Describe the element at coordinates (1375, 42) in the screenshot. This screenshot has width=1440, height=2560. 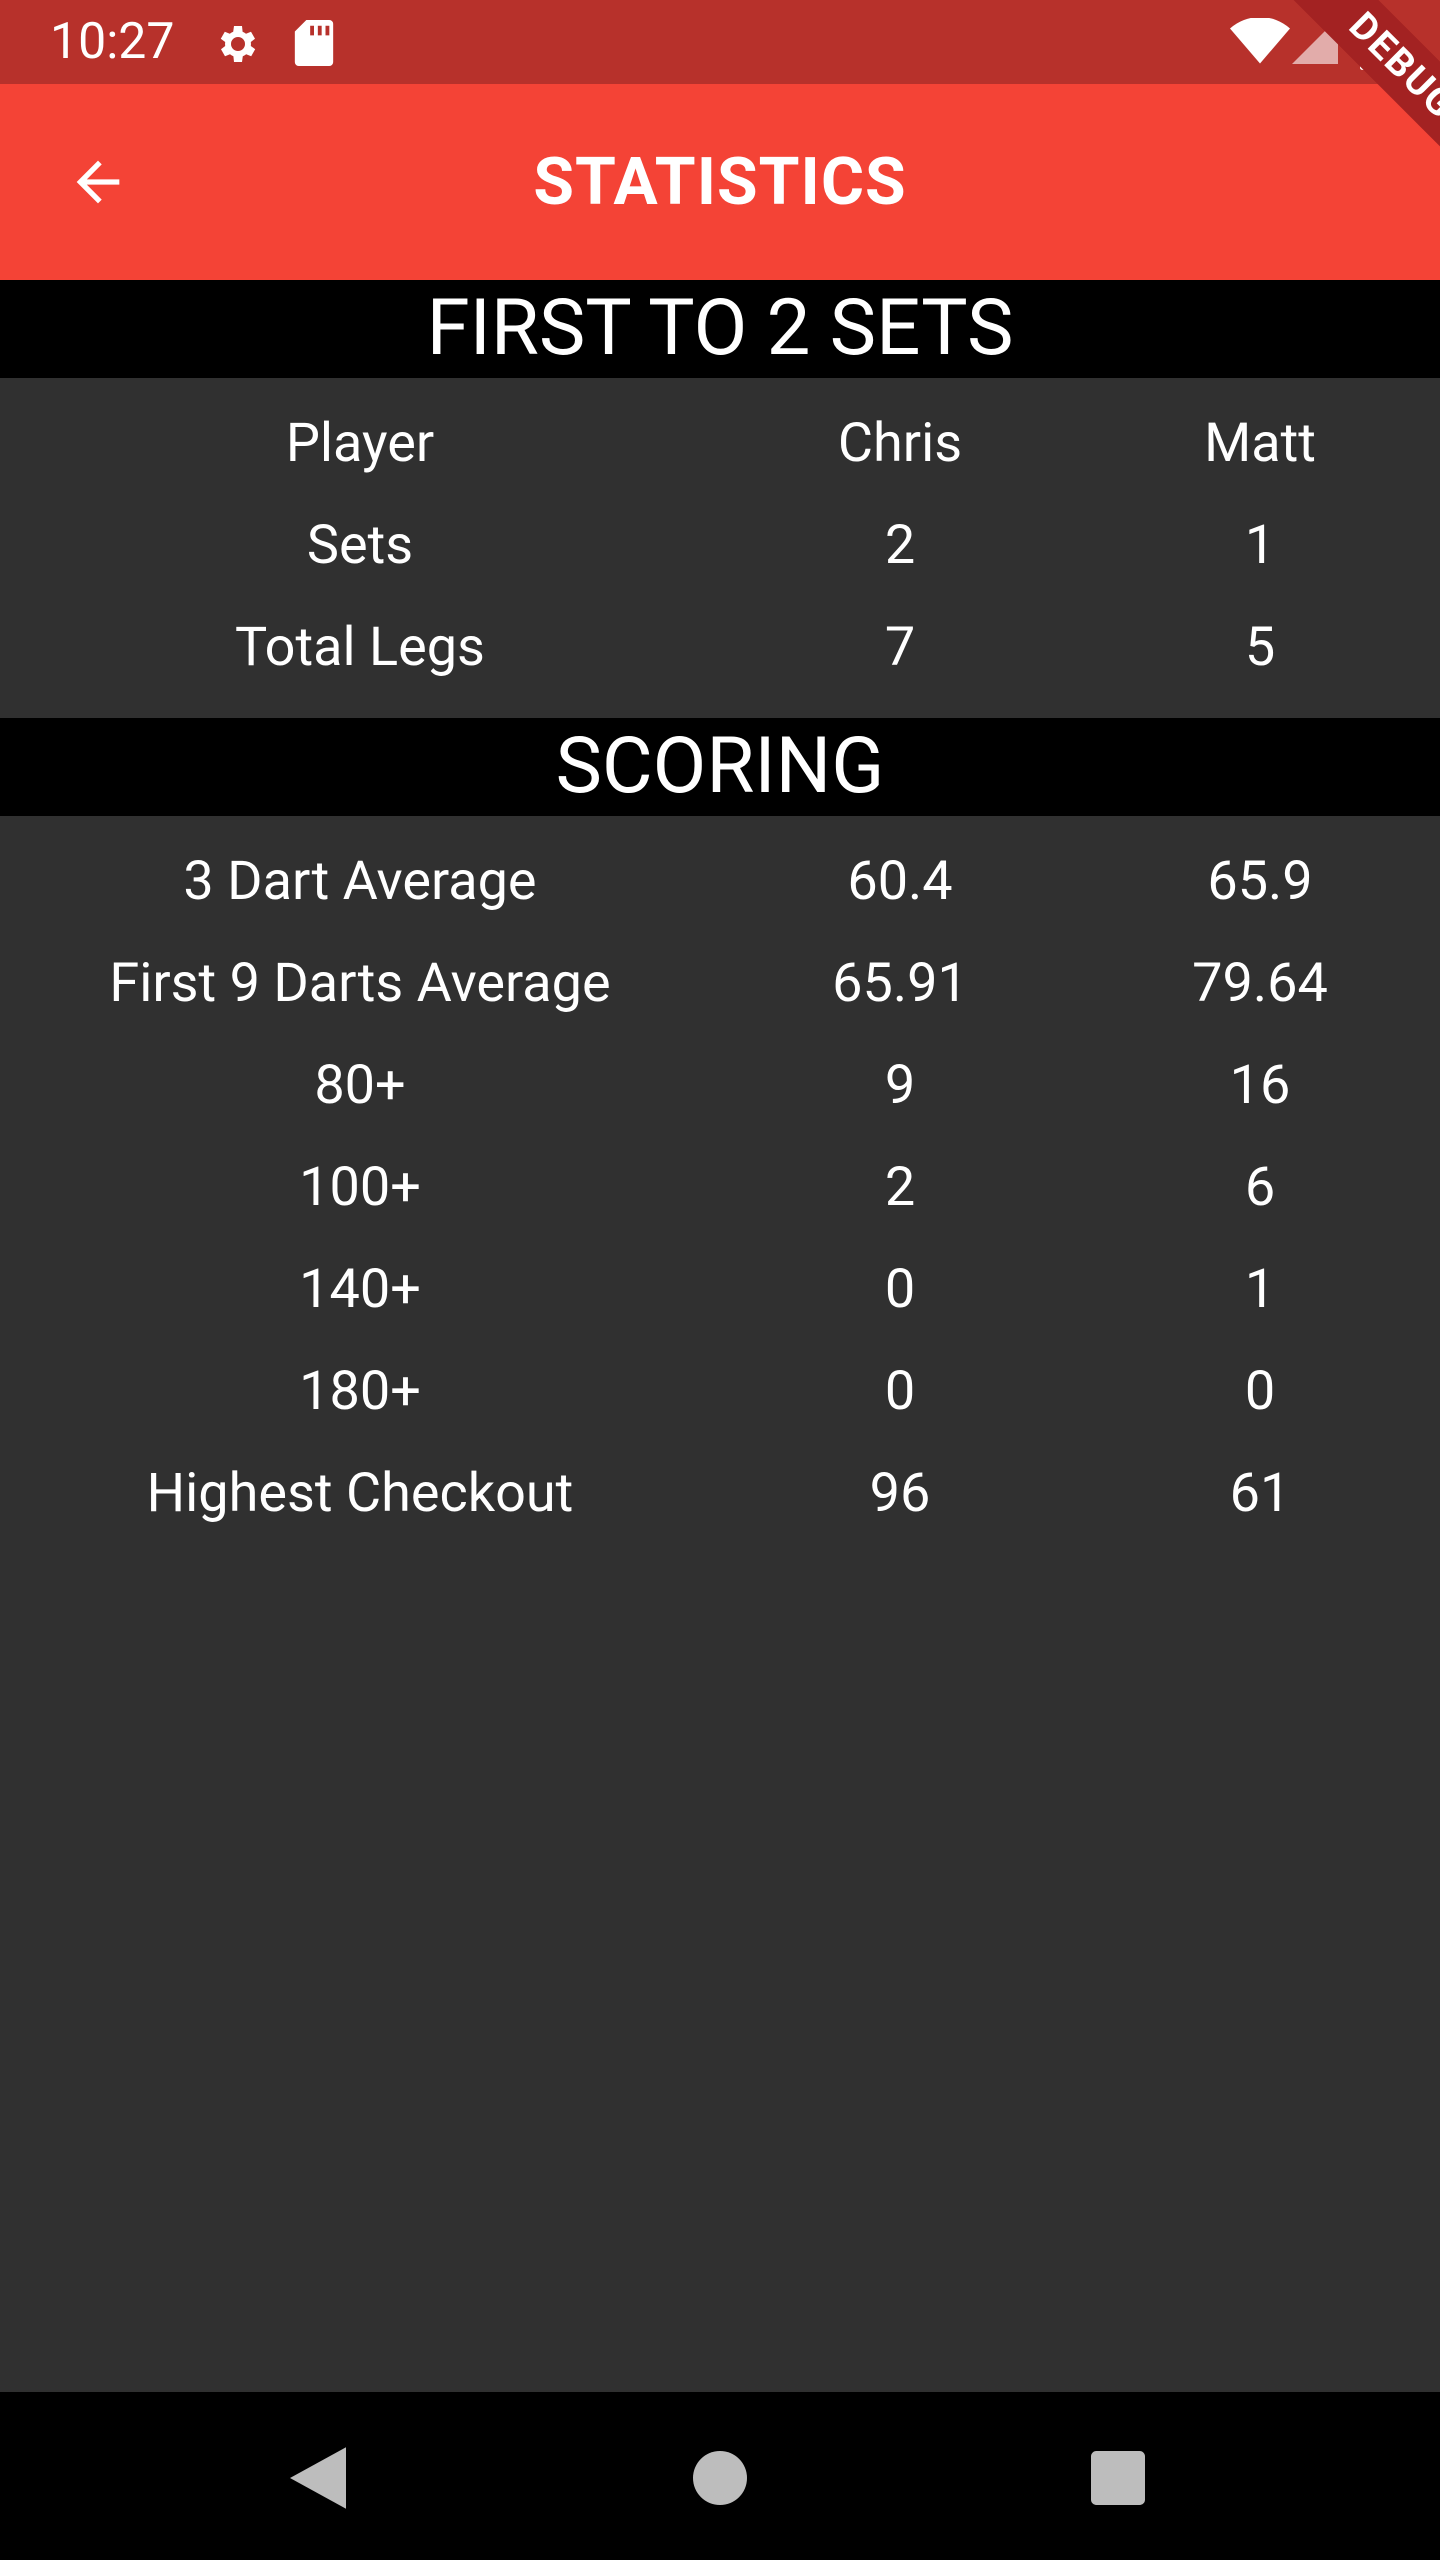
I see `battery-icon` at that location.